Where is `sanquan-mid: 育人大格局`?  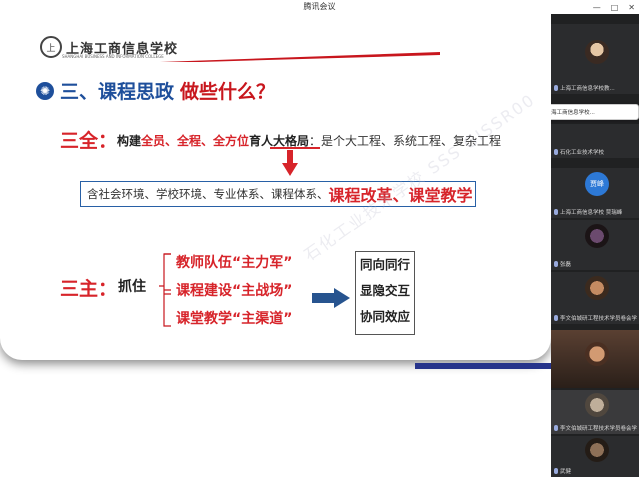
sanquan-mid: 育人大格局 is located at coordinates (279, 141).